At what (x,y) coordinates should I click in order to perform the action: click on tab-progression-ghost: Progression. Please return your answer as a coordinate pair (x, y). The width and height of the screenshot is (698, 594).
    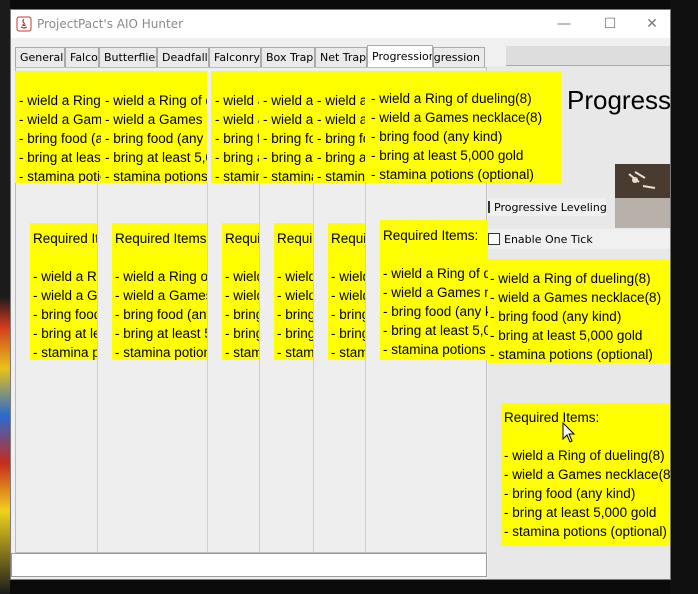
    Looking at the image, I should click on (459, 57).